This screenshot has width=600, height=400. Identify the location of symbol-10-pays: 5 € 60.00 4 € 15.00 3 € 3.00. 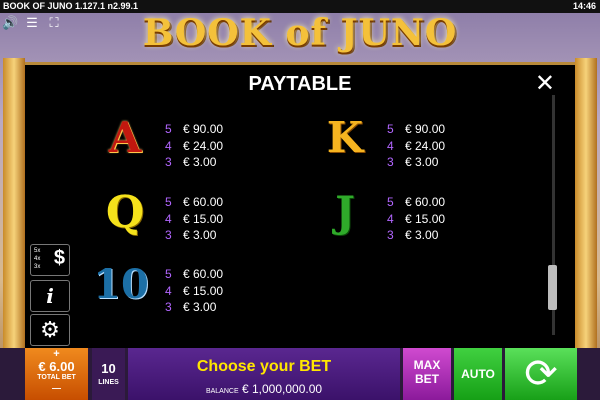
(194, 291).